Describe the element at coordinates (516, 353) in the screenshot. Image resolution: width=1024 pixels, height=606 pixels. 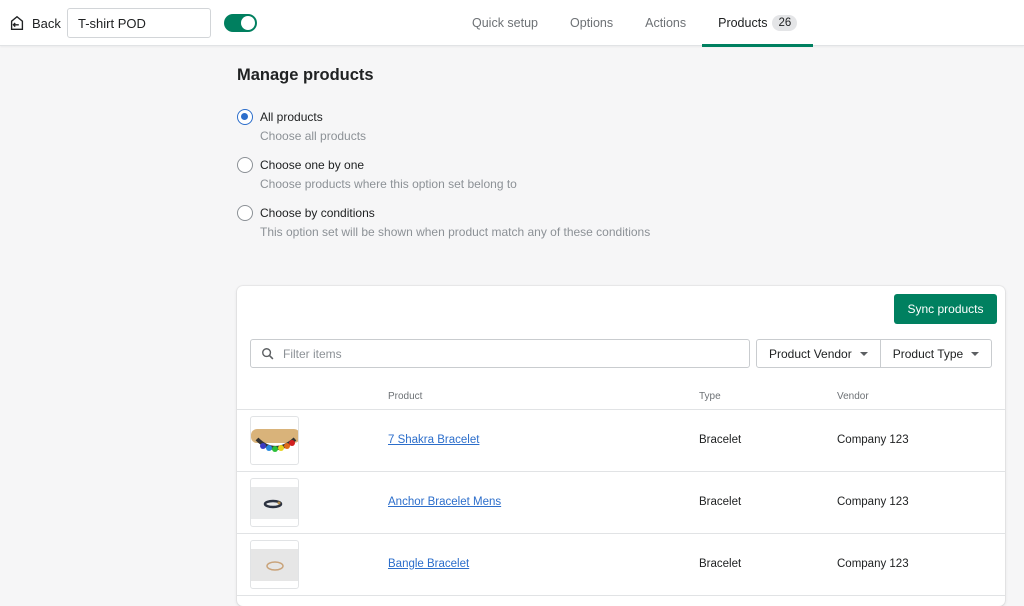
I see `filter-input` at that location.